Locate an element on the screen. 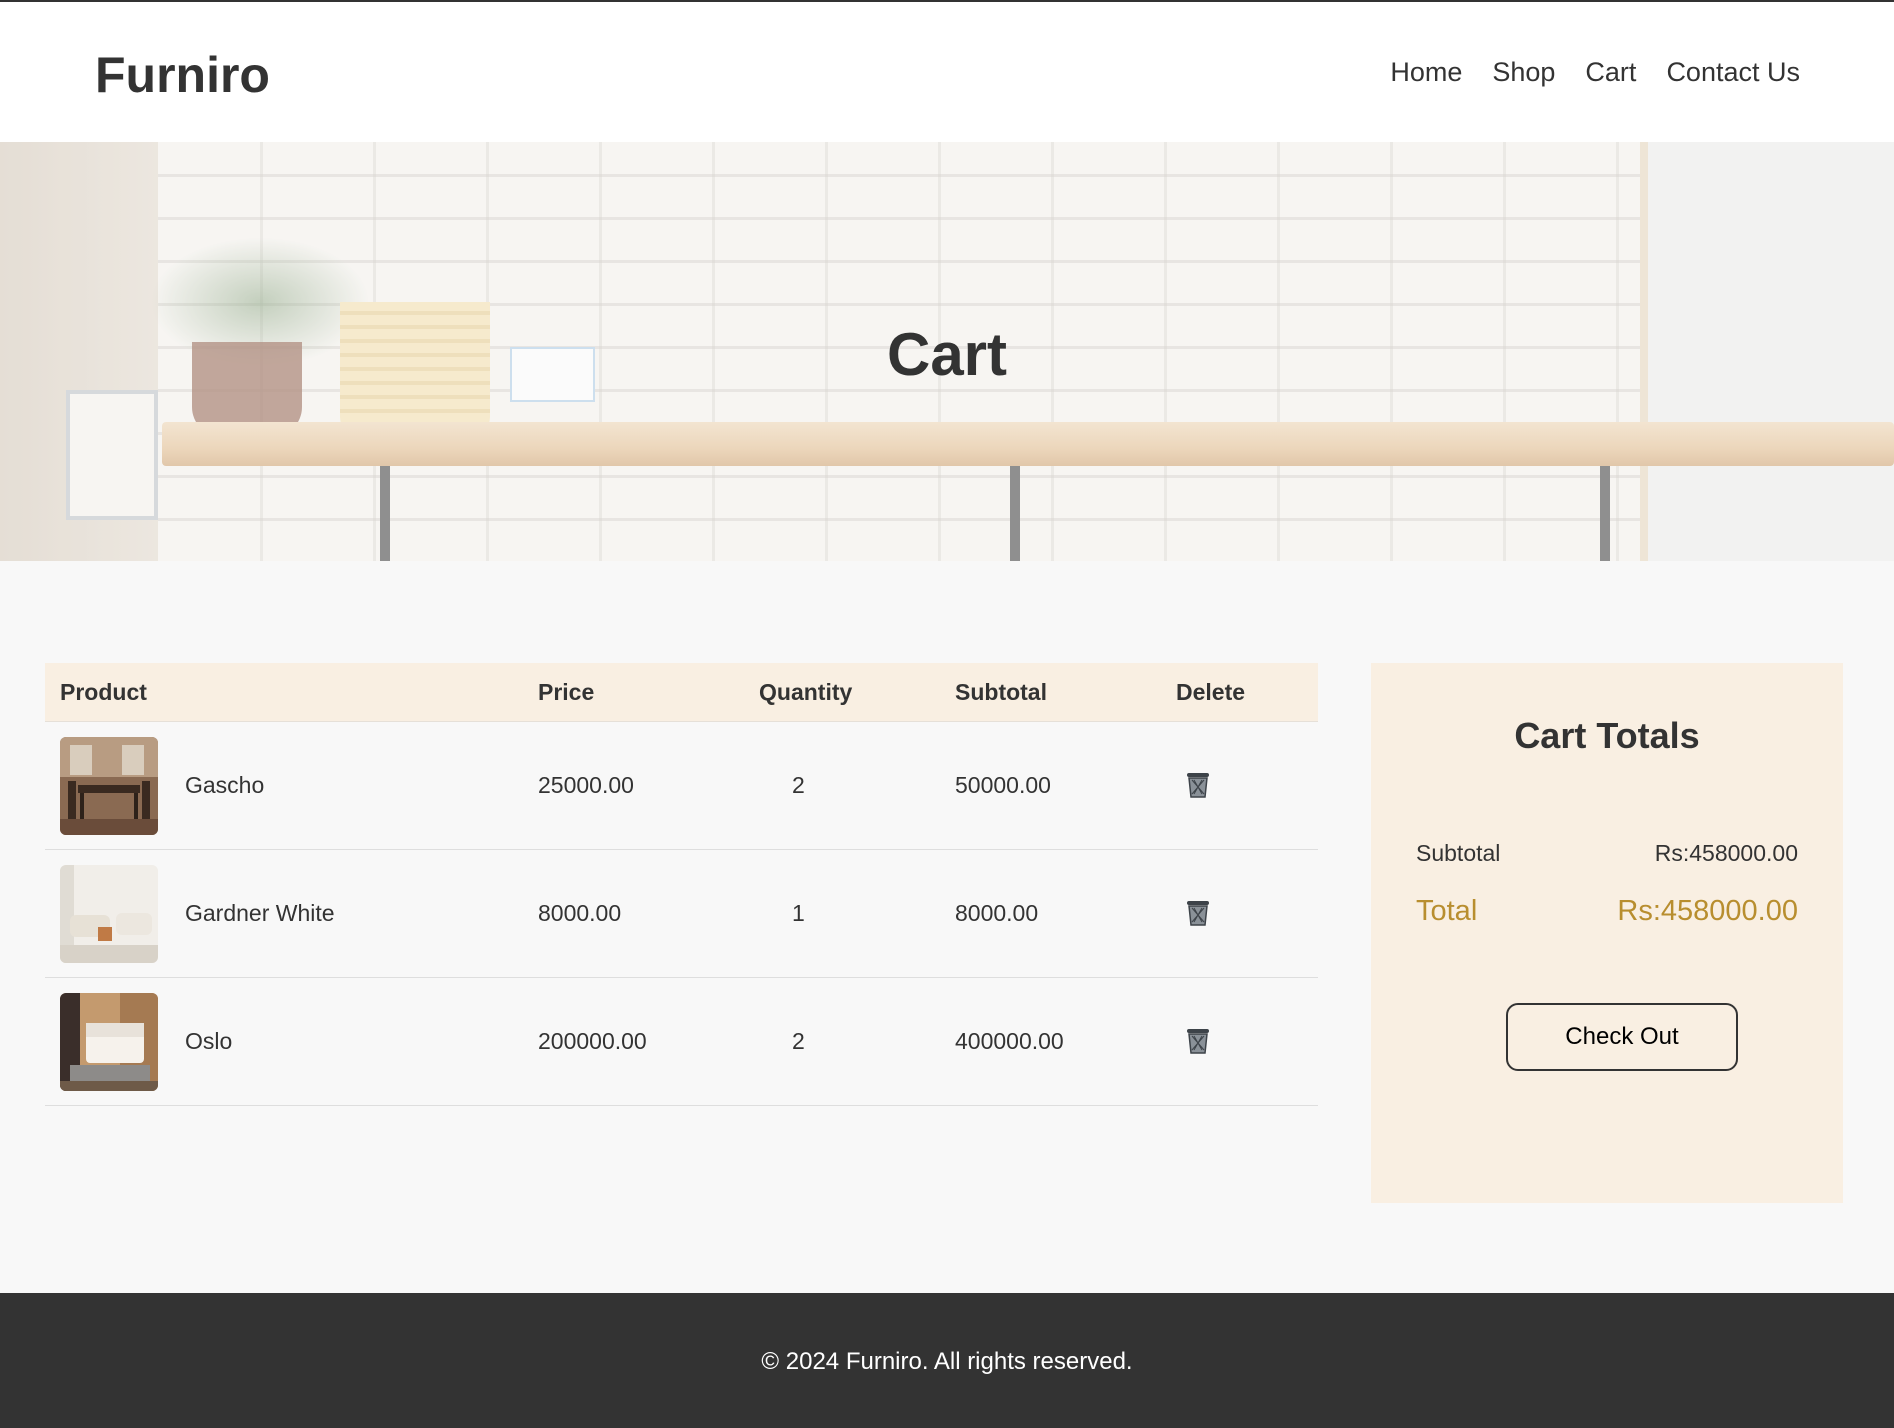 Image resolution: width=1894 pixels, height=1428 pixels. cart-totals-title: Cart Totals is located at coordinates (1607, 735).